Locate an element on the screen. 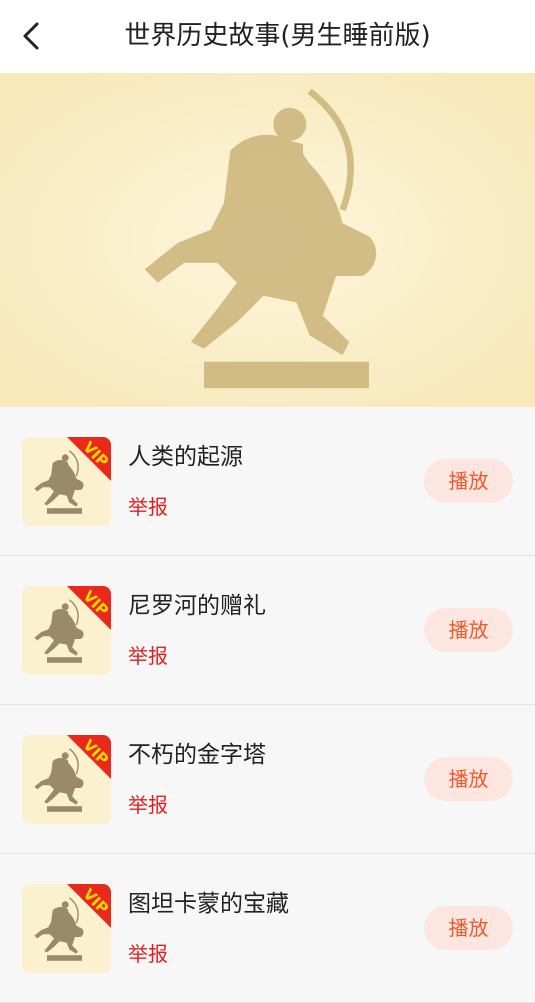 The width and height of the screenshot is (535, 1003). top-bar: 世界历史故事(男生睡前版) is located at coordinates (267, 36).